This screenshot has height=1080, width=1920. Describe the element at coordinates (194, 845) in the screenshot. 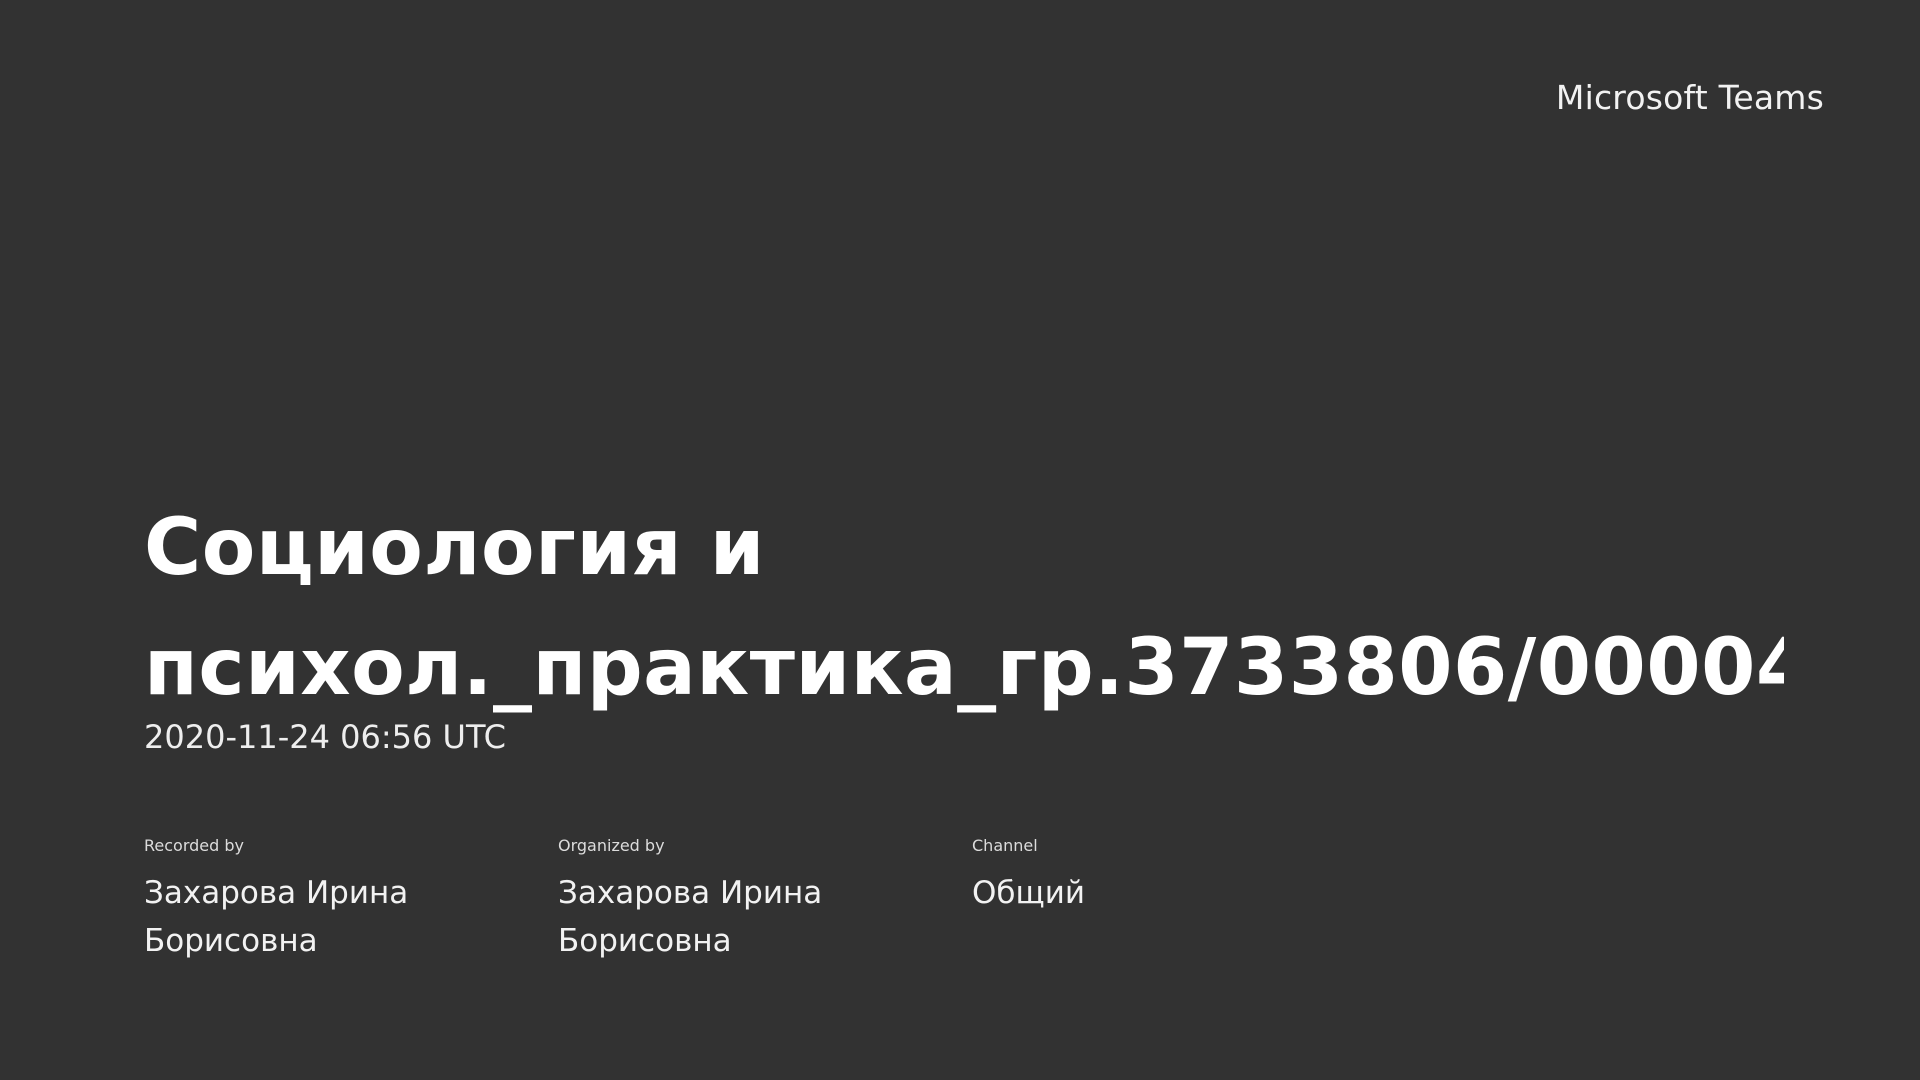

I see `recorded-by-label: Recorded by` at that location.